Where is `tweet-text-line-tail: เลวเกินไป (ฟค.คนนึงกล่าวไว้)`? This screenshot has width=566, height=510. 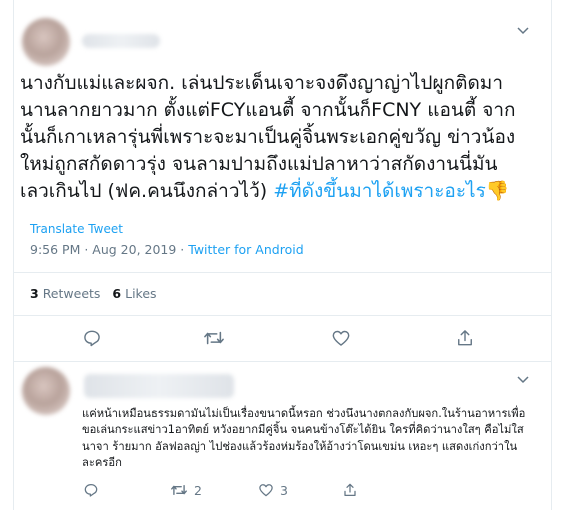
tweet-text-line-tail: เลวเกินไป (ฟค.คนนึงกล่าวไว้) is located at coordinates (147, 191).